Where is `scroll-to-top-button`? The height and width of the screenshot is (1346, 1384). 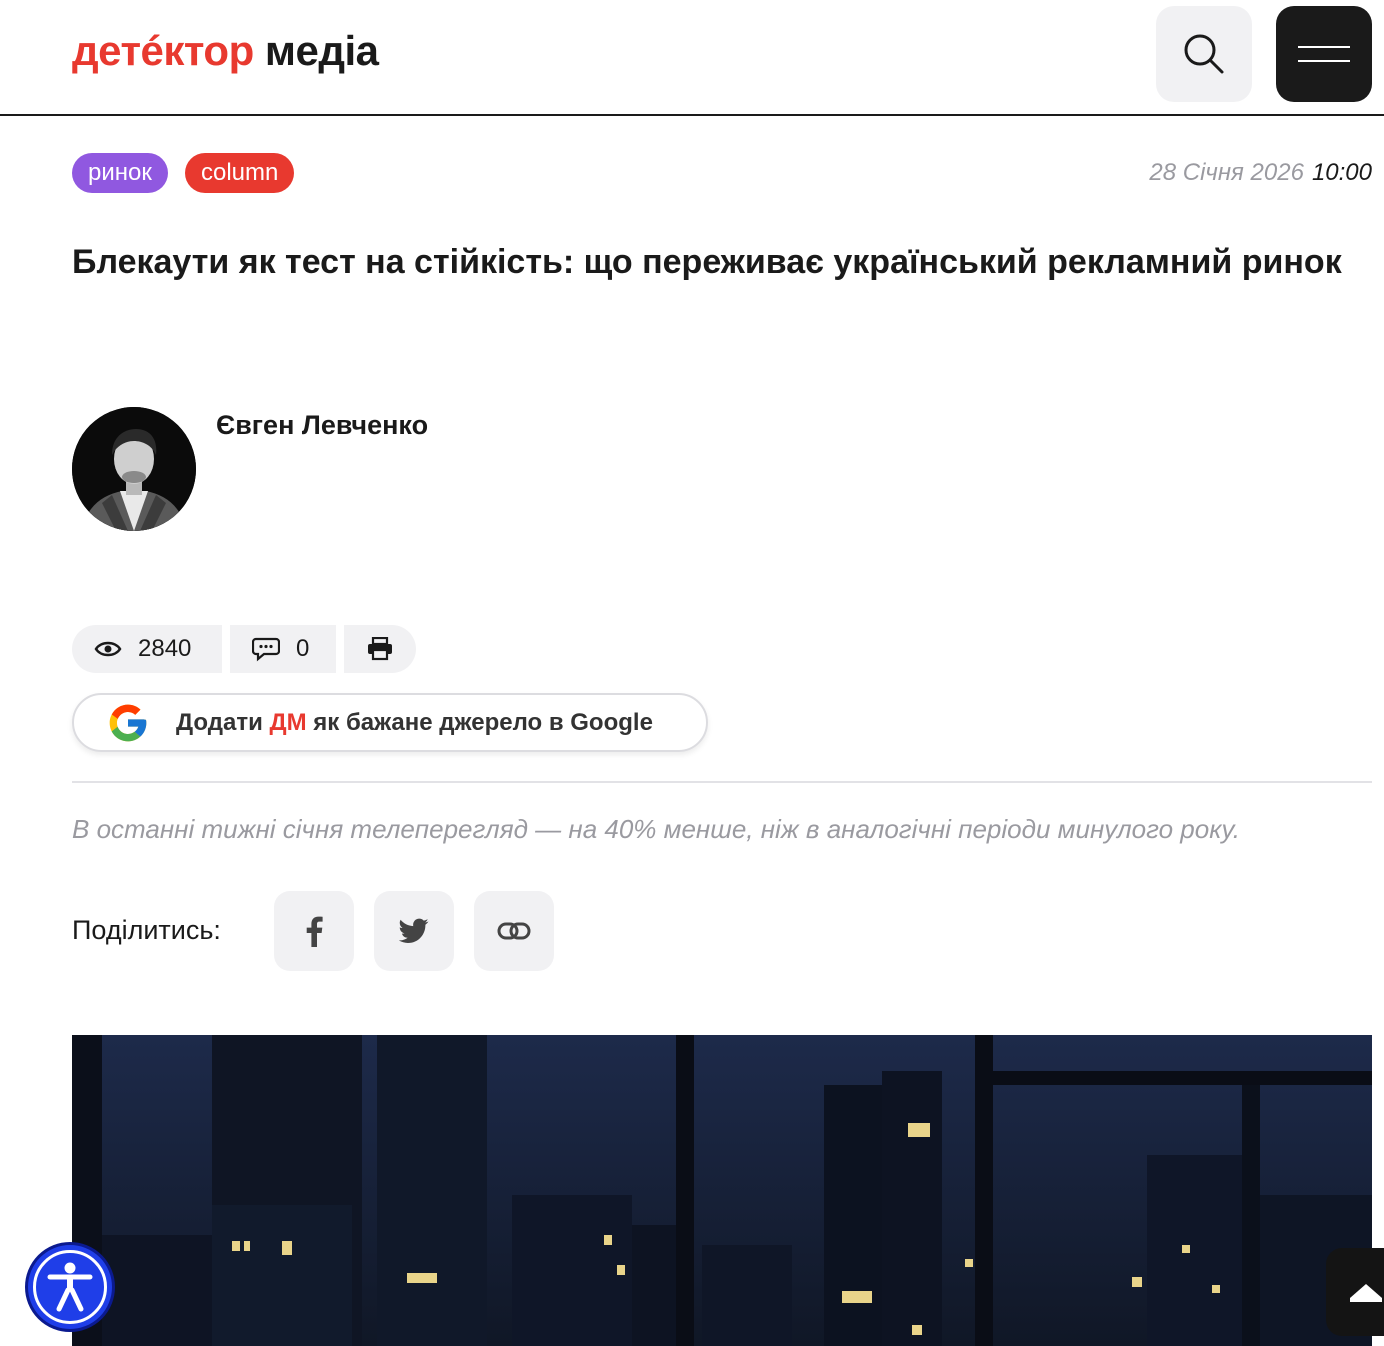
scroll-to-top-button is located at coordinates (1355, 1292).